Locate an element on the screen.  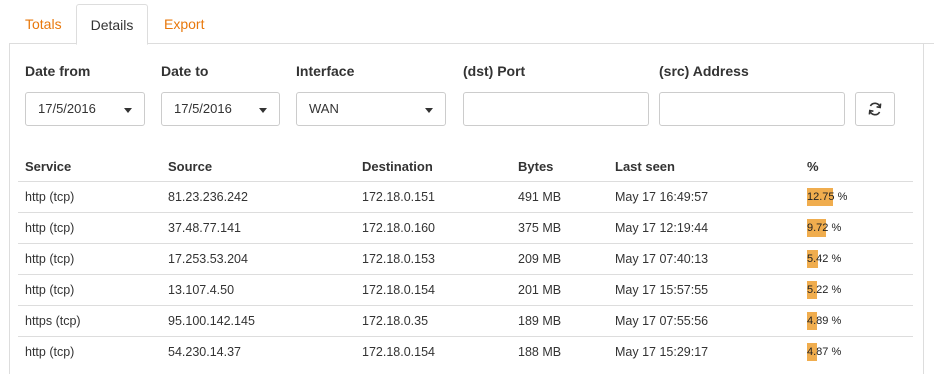
cell-percent: 5.42 % is located at coordinates (824, 259).